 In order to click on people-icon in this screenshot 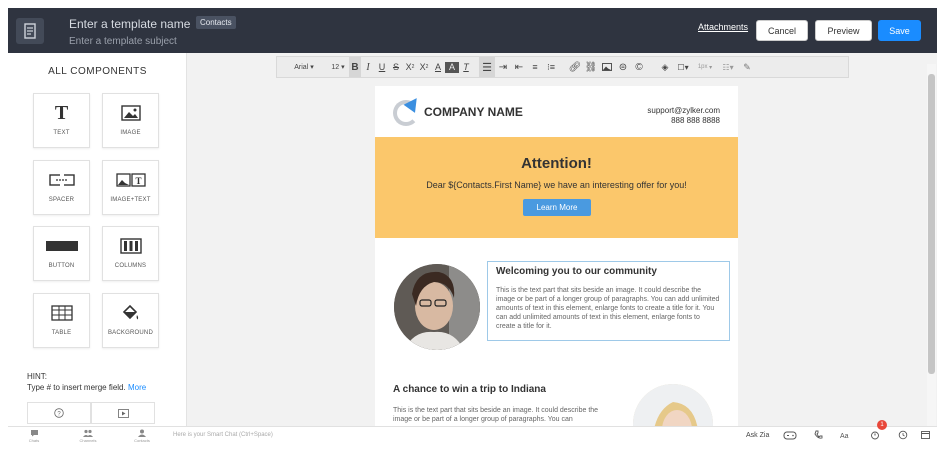, I will do `click(88, 433)`.